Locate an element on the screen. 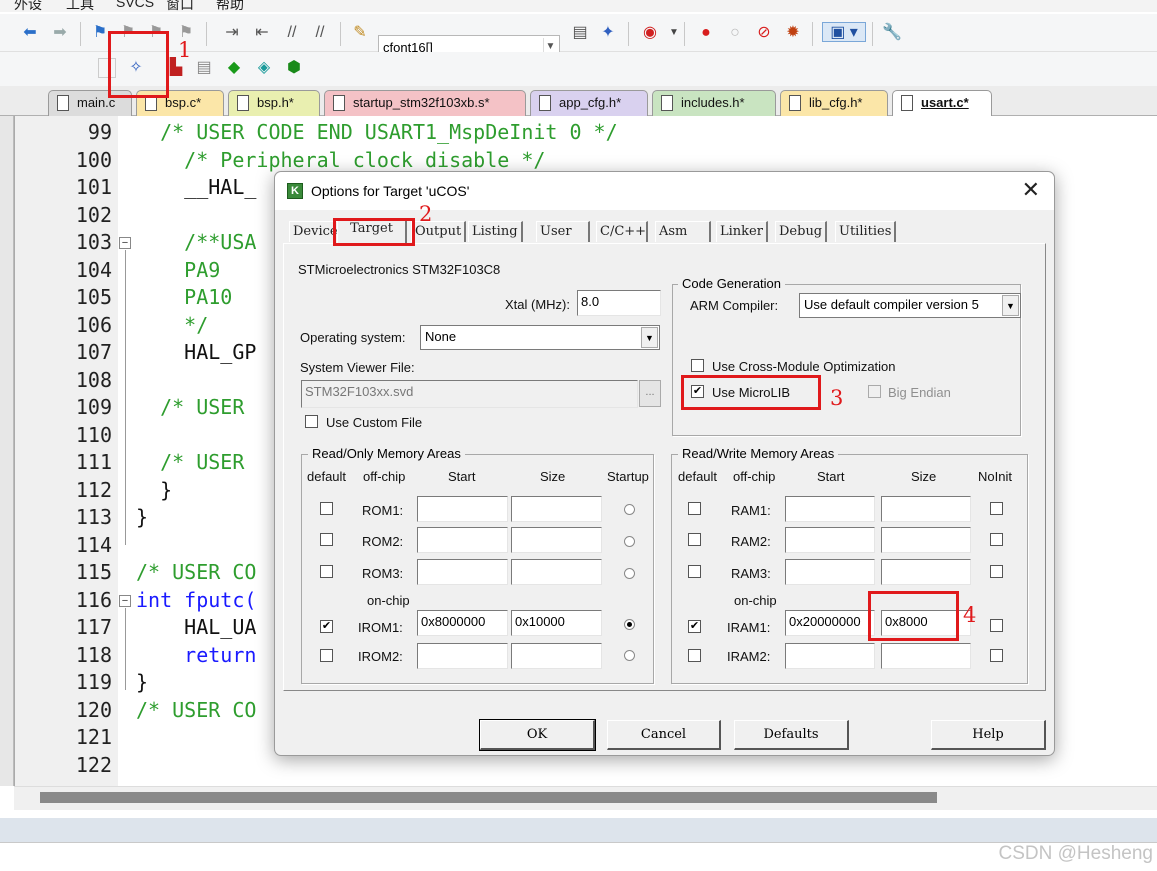 The width and height of the screenshot is (1157, 871). line-number: 120 is located at coordinates (93, 710).